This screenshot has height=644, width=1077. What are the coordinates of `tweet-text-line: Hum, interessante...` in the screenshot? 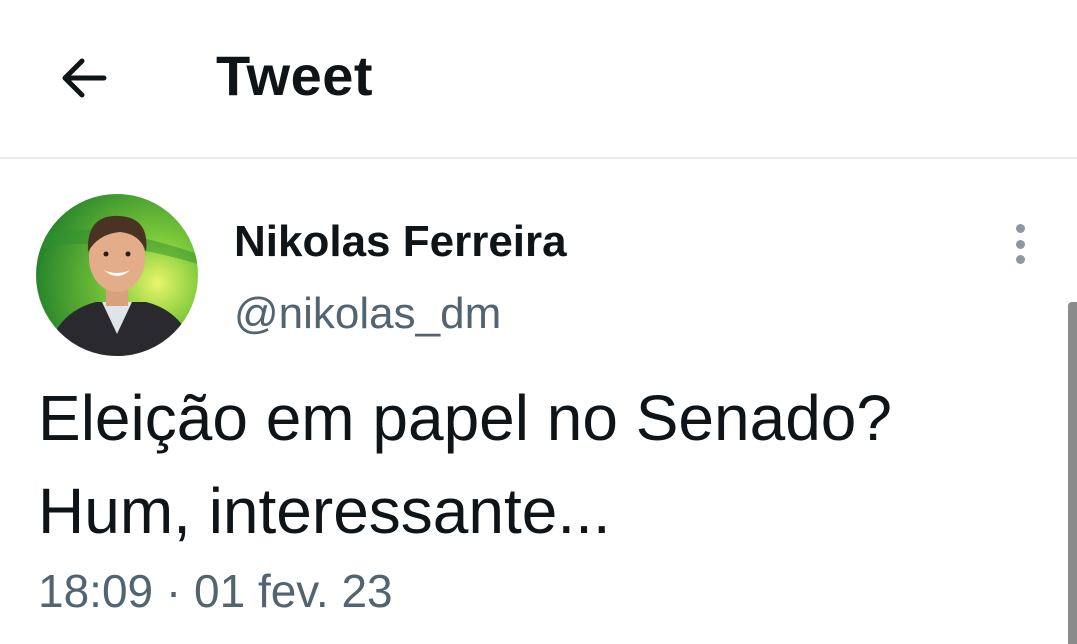 It's located at (324, 511).